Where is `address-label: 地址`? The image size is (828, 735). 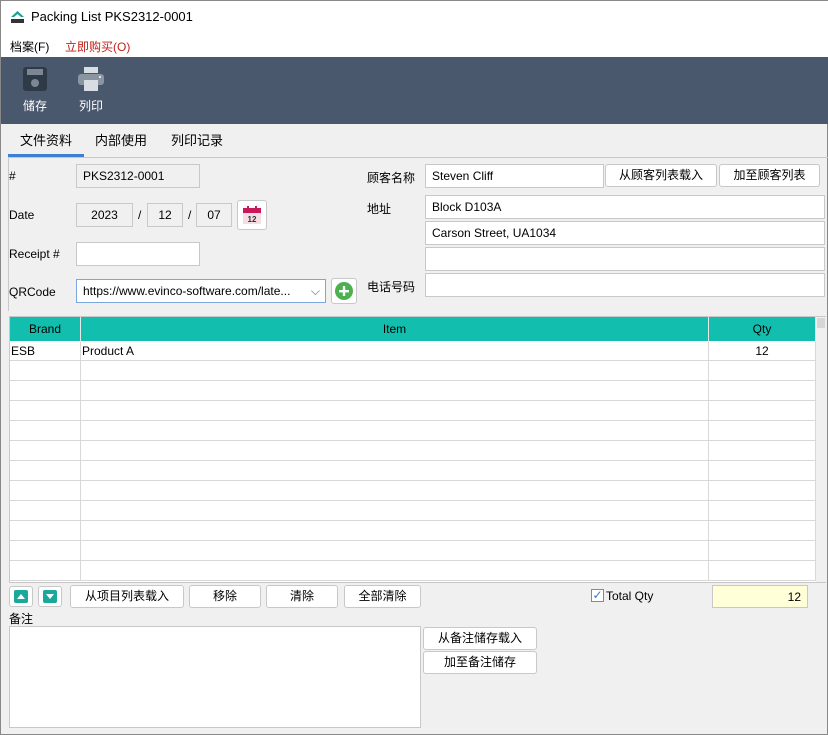 address-label: 地址 is located at coordinates (379, 209).